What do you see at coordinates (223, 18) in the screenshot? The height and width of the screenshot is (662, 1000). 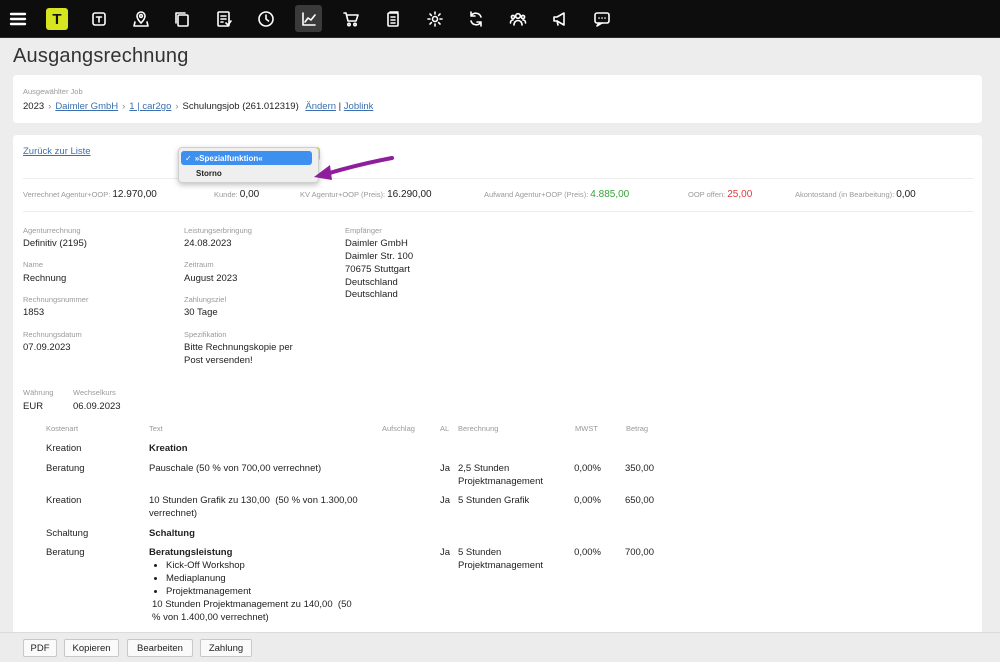 I see `checklist-icon` at bounding box center [223, 18].